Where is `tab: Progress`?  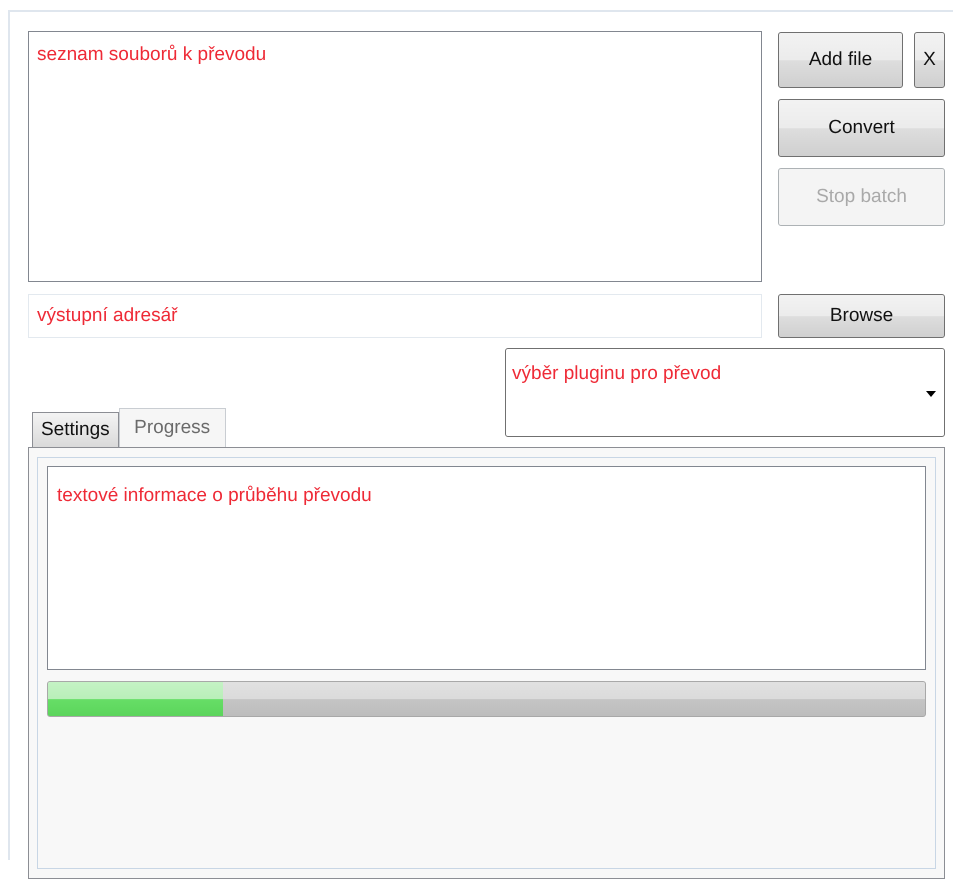 tab: Progress is located at coordinates (172, 427).